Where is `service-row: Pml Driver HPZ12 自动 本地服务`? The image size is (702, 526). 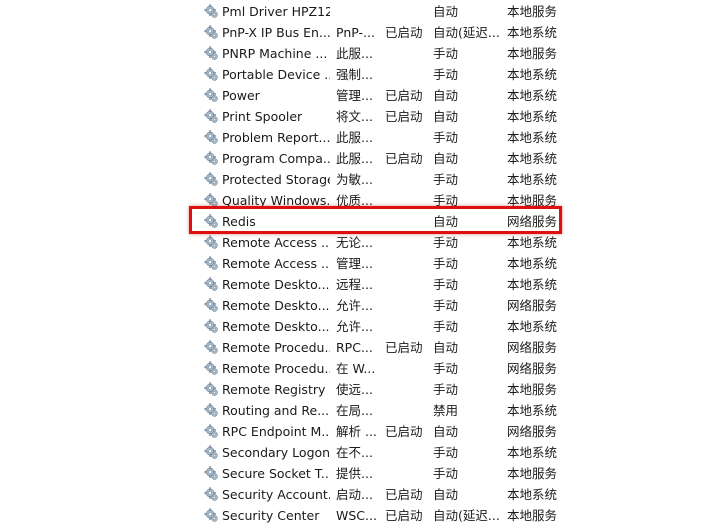 service-row: Pml Driver HPZ12 自动 本地服务 is located at coordinates (351, 11).